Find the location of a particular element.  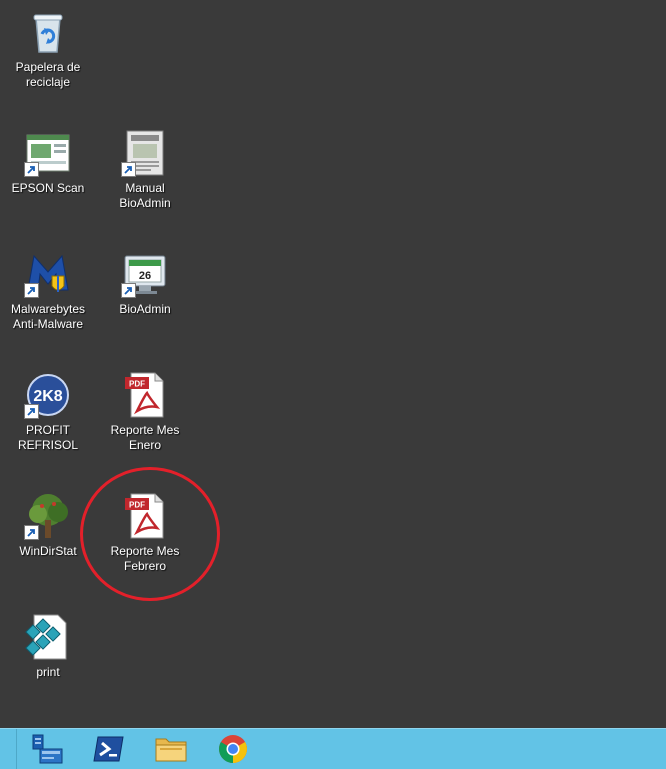

profit-2k8-icon: 2K8 is located at coordinates (48, 395).